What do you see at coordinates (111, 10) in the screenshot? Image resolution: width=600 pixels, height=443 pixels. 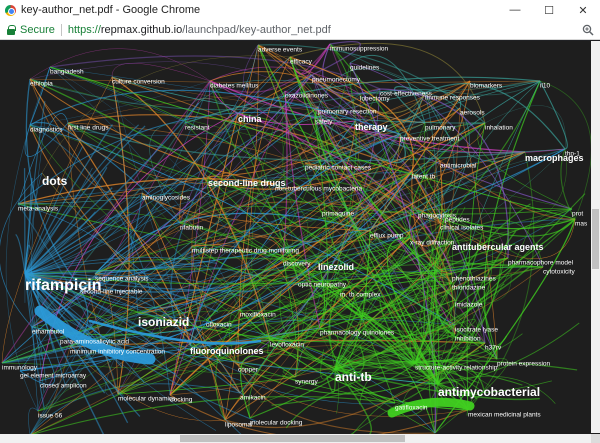 I see `window-title: key-author_net.pdf - Google Chrome` at bounding box center [111, 10].